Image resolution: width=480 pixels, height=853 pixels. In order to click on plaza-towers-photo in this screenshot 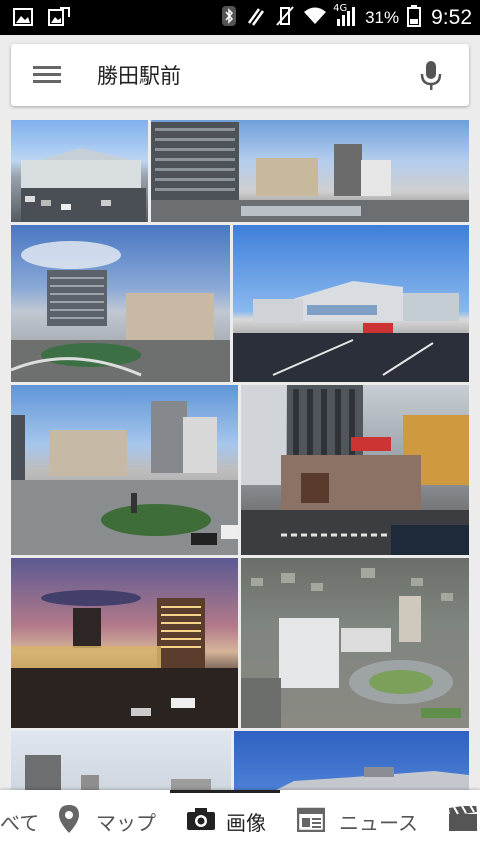, I will do `click(124, 478)`.